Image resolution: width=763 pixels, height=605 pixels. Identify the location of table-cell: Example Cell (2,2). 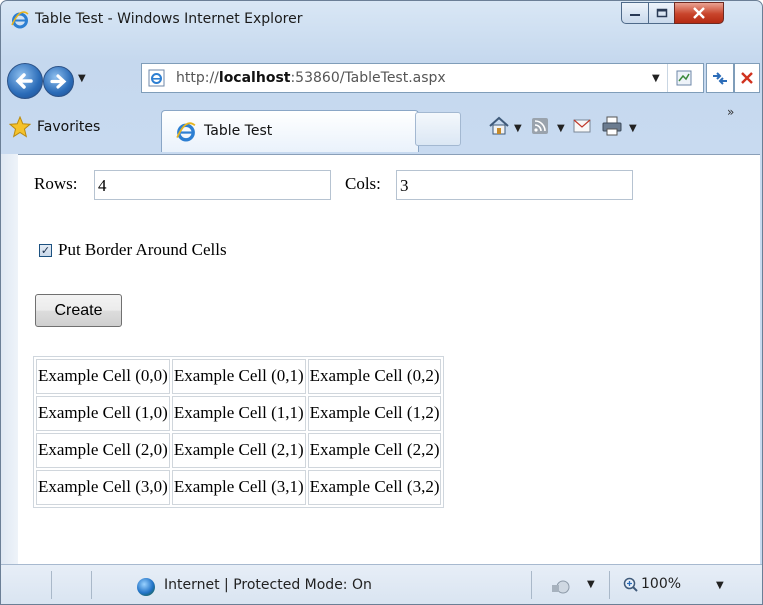
(374, 450).